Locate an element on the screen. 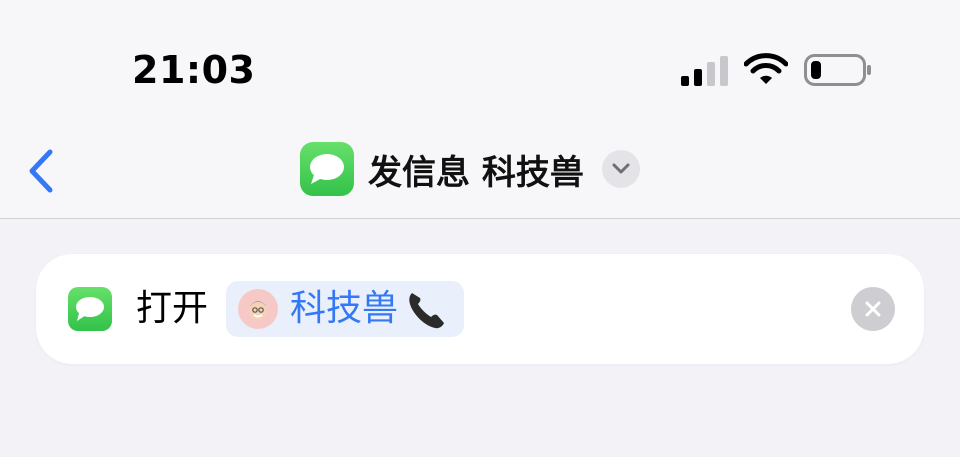  clear-button is located at coordinates (873, 309).